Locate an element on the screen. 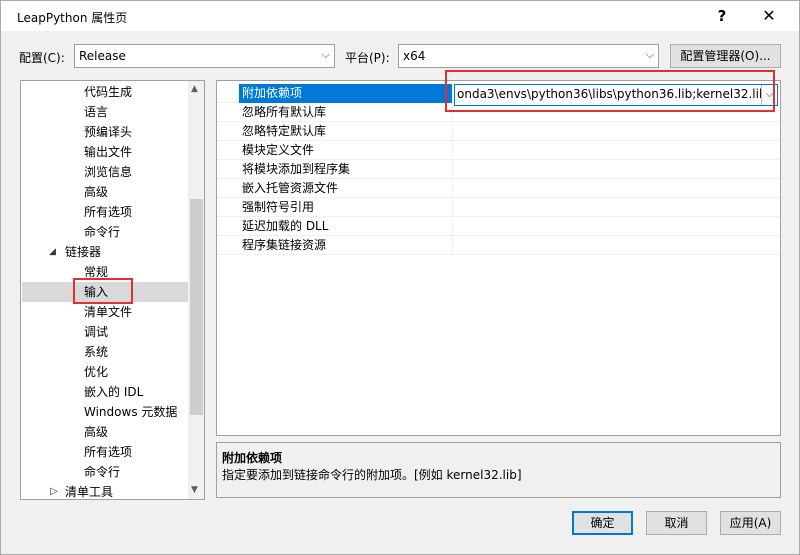 This screenshot has width=800, height=555. tree-item-linker-input: 输入 is located at coordinates (96, 292).